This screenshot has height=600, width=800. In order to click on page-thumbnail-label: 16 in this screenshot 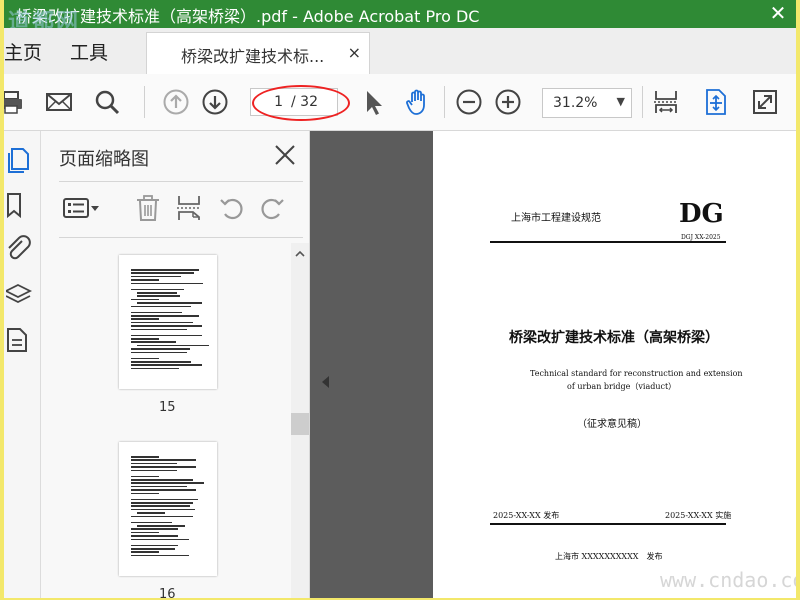, I will do `click(167, 592)`.